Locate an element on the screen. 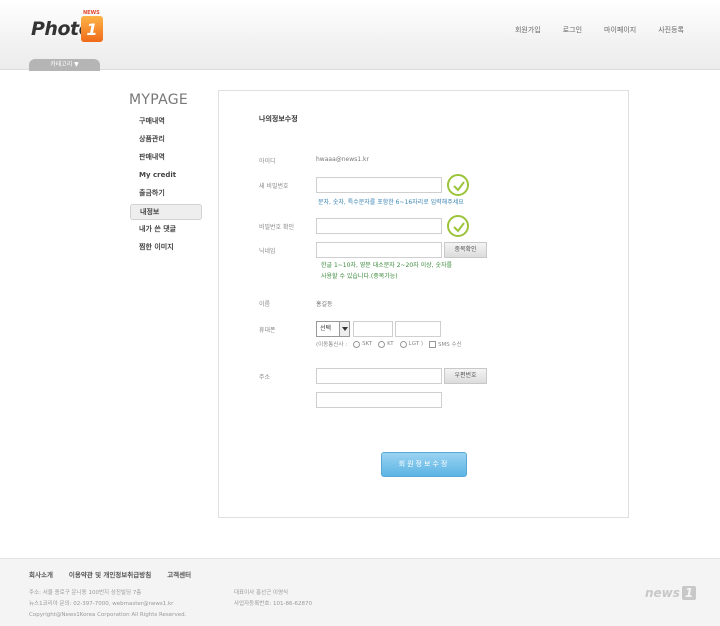 The image size is (720, 626). carrier-options: (이동통신사 : SKT KT LGT ) SMS 수신 is located at coordinates (389, 344).